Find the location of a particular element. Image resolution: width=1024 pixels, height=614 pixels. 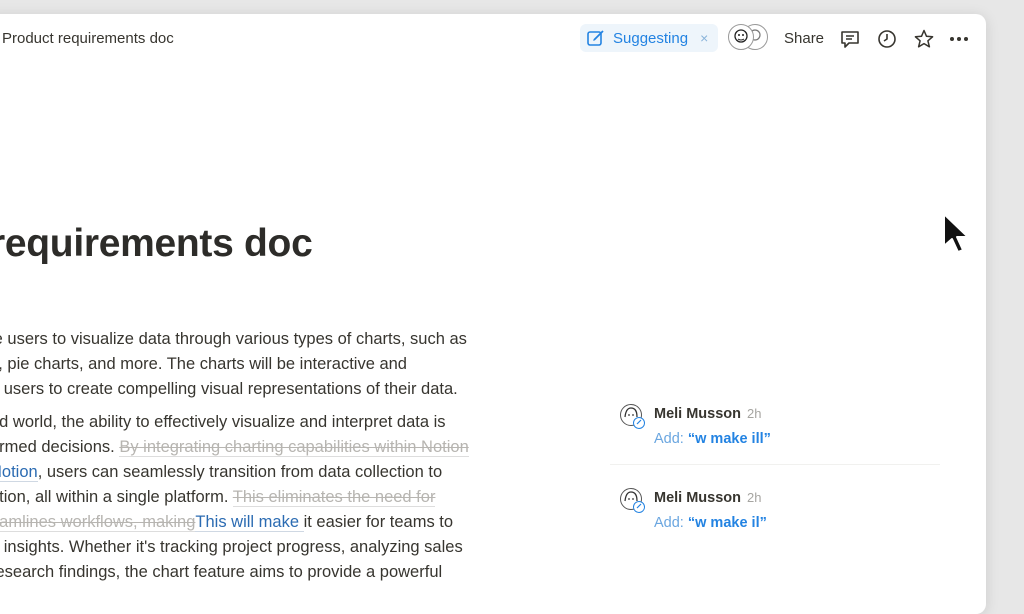

suggest-pencil-icon is located at coordinates (595, 38).